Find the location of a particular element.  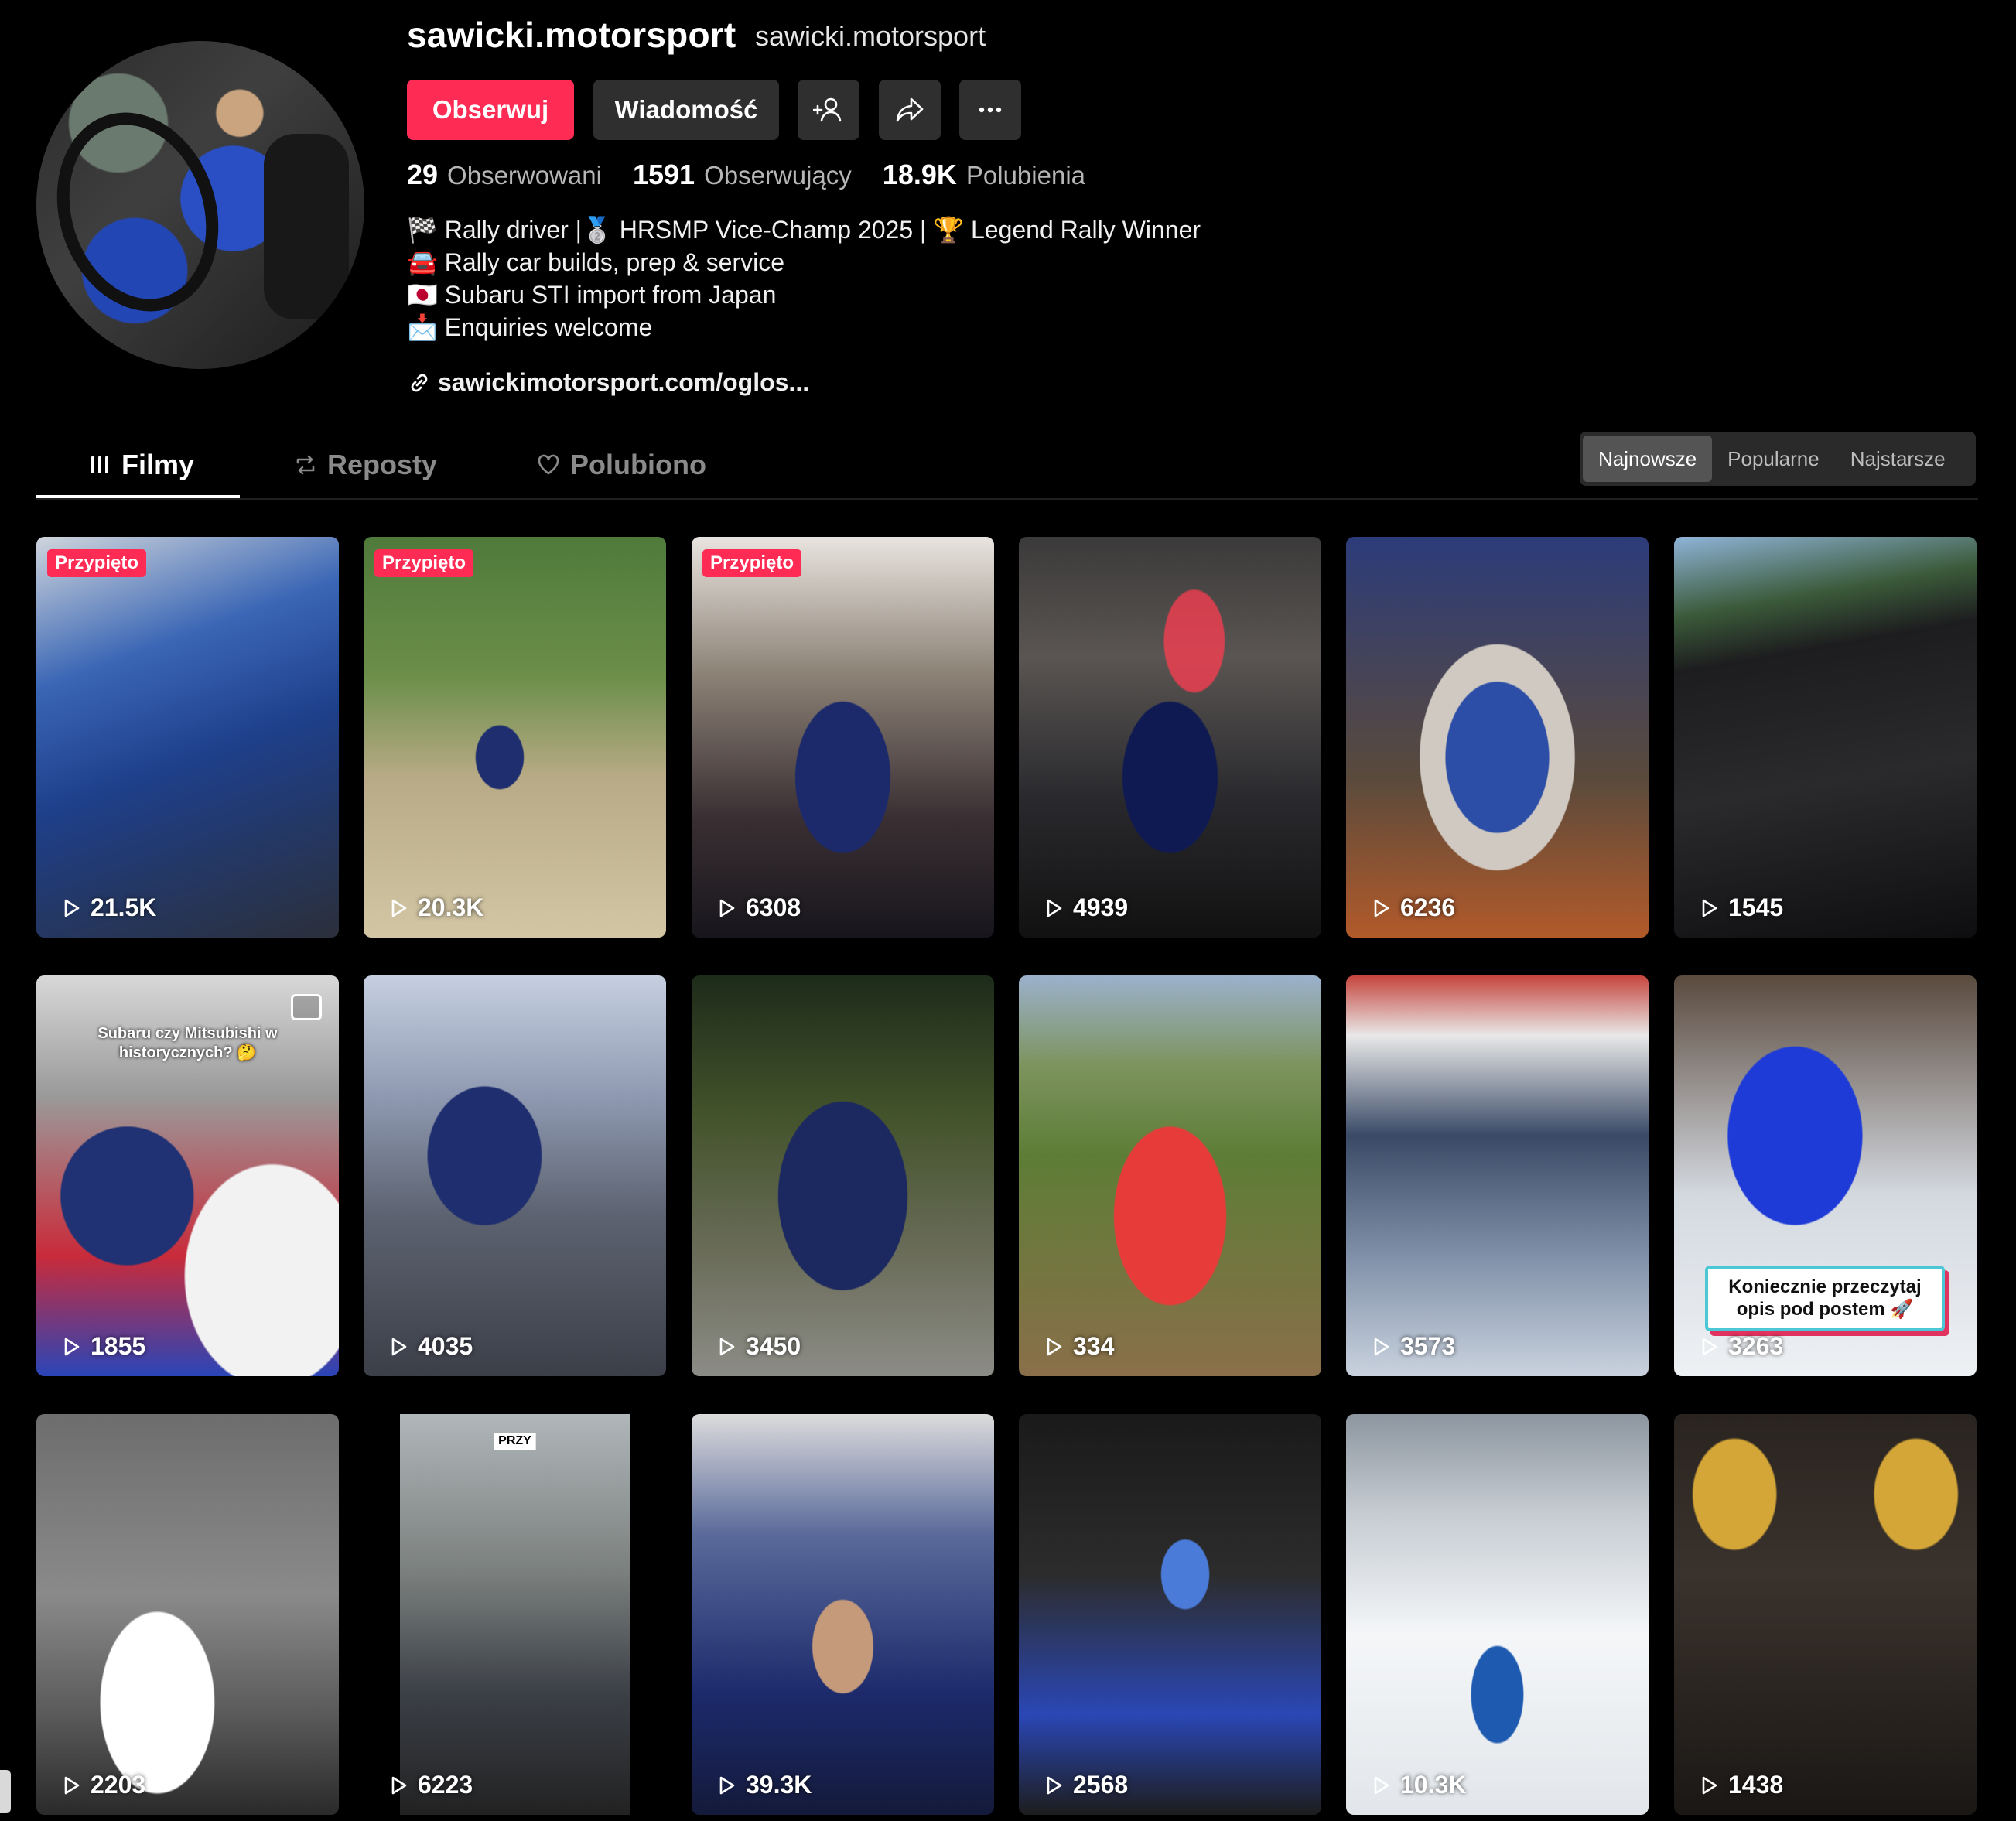

view-count: 2568 is located at coordinates (1085, 1785).